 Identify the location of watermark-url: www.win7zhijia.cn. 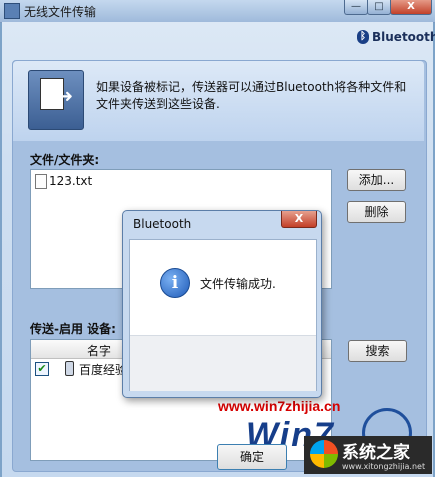
(279, 406).